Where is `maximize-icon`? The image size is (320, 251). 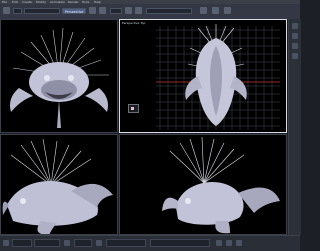
maximize-icon is located at coordinates (295, 56).